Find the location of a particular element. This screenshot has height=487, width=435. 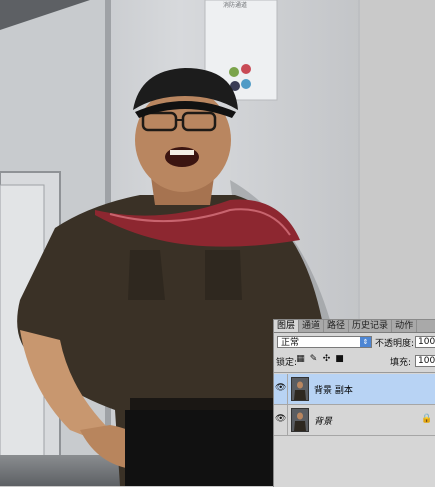

lock-fill-row: 锁定: ▦ ✎ ✣ ■ 填充: 100% is located at coordinates (354, 361).